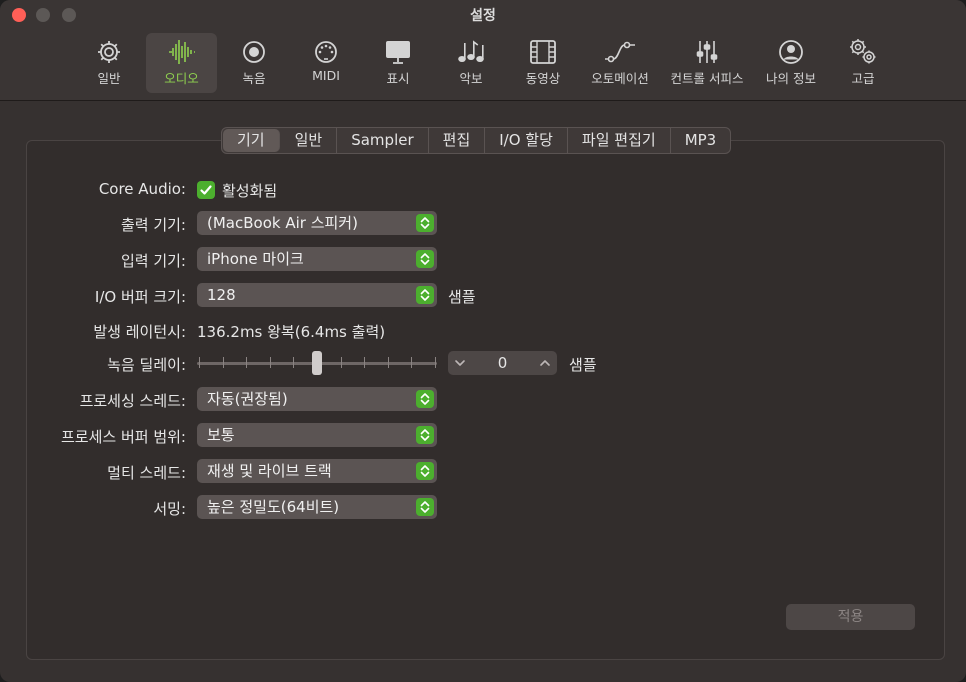  What do you see at coordinates (153, 225) in the screenshot?
I see `output-device-label: 출력 기기:` at bounding box center [153, 225].